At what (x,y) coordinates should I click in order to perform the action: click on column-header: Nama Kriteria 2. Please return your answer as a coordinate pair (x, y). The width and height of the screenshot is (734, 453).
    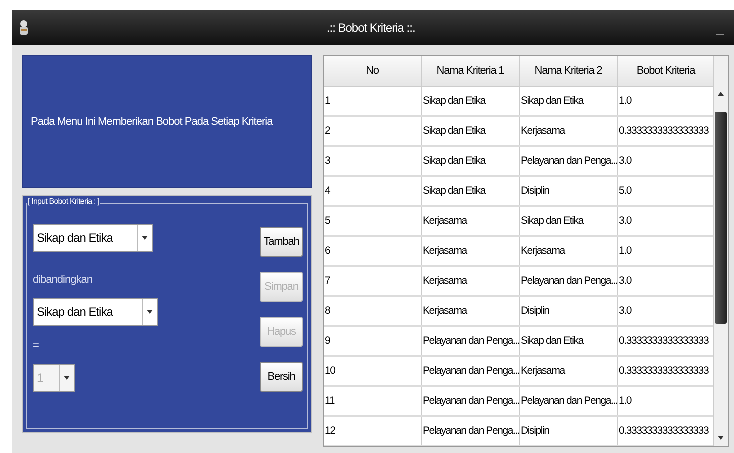
    Looking at the image, I should click on (569, 71).